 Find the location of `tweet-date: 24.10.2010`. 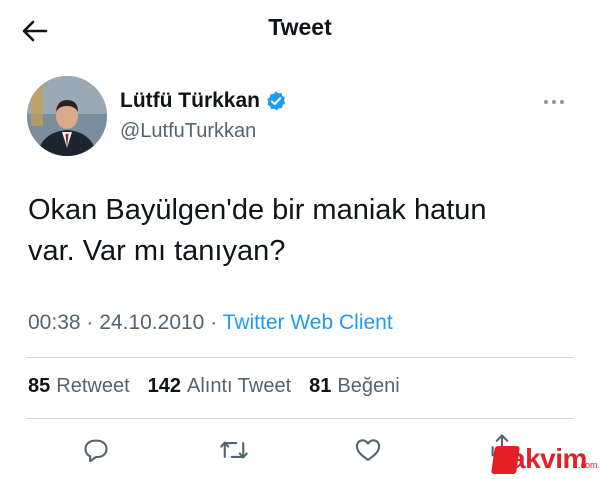

tweet-date: 24.10.2010 is located at coordinates (151, 322).